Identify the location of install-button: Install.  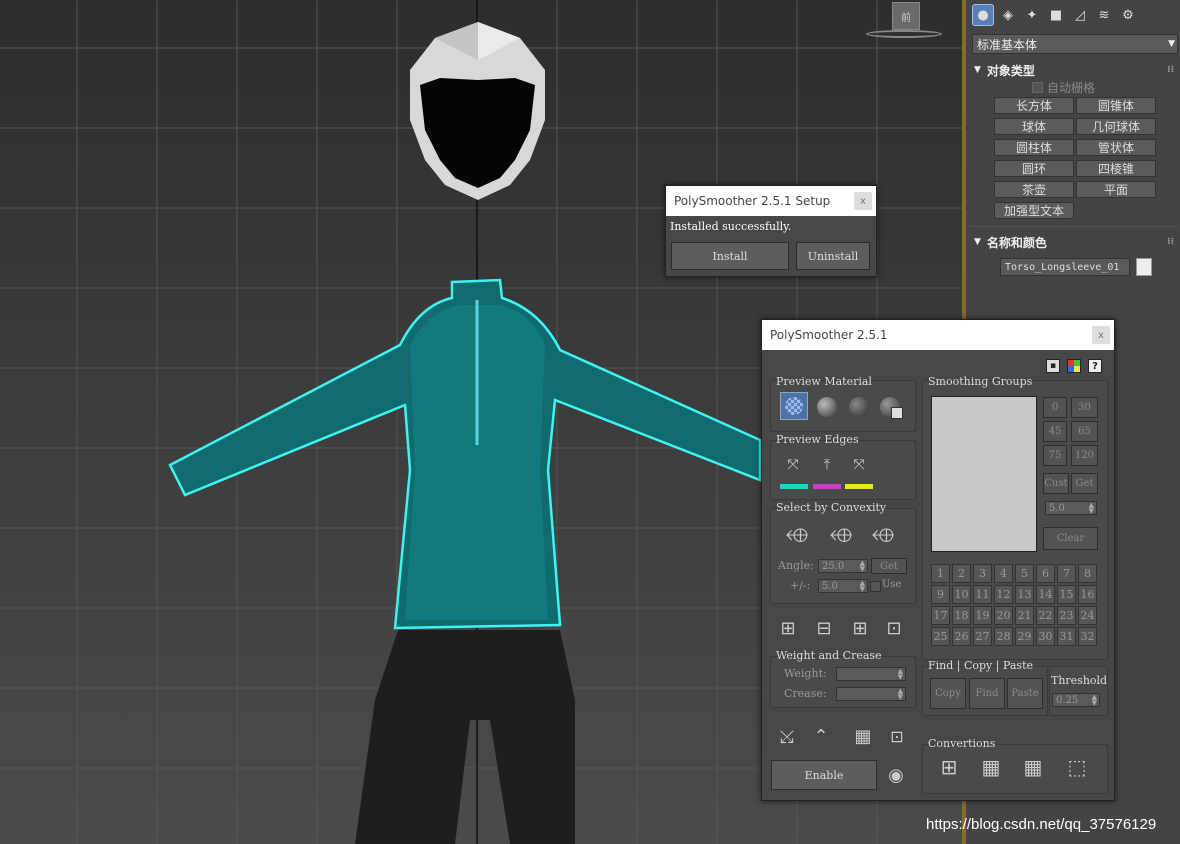
(730, 256).